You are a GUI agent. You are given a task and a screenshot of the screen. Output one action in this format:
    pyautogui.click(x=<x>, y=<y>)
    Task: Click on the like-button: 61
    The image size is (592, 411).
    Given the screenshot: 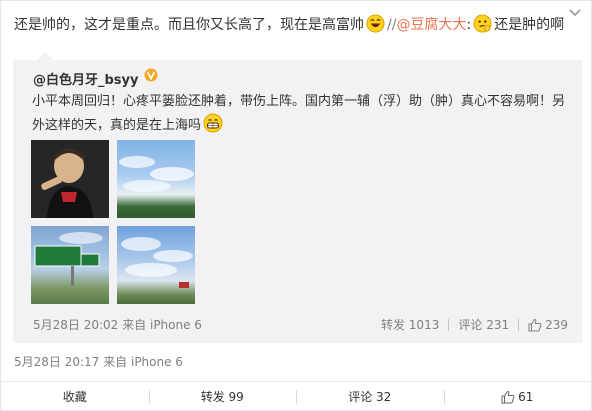 What is the action you would take?
    pyautogui.click(x=517, y=396)
    